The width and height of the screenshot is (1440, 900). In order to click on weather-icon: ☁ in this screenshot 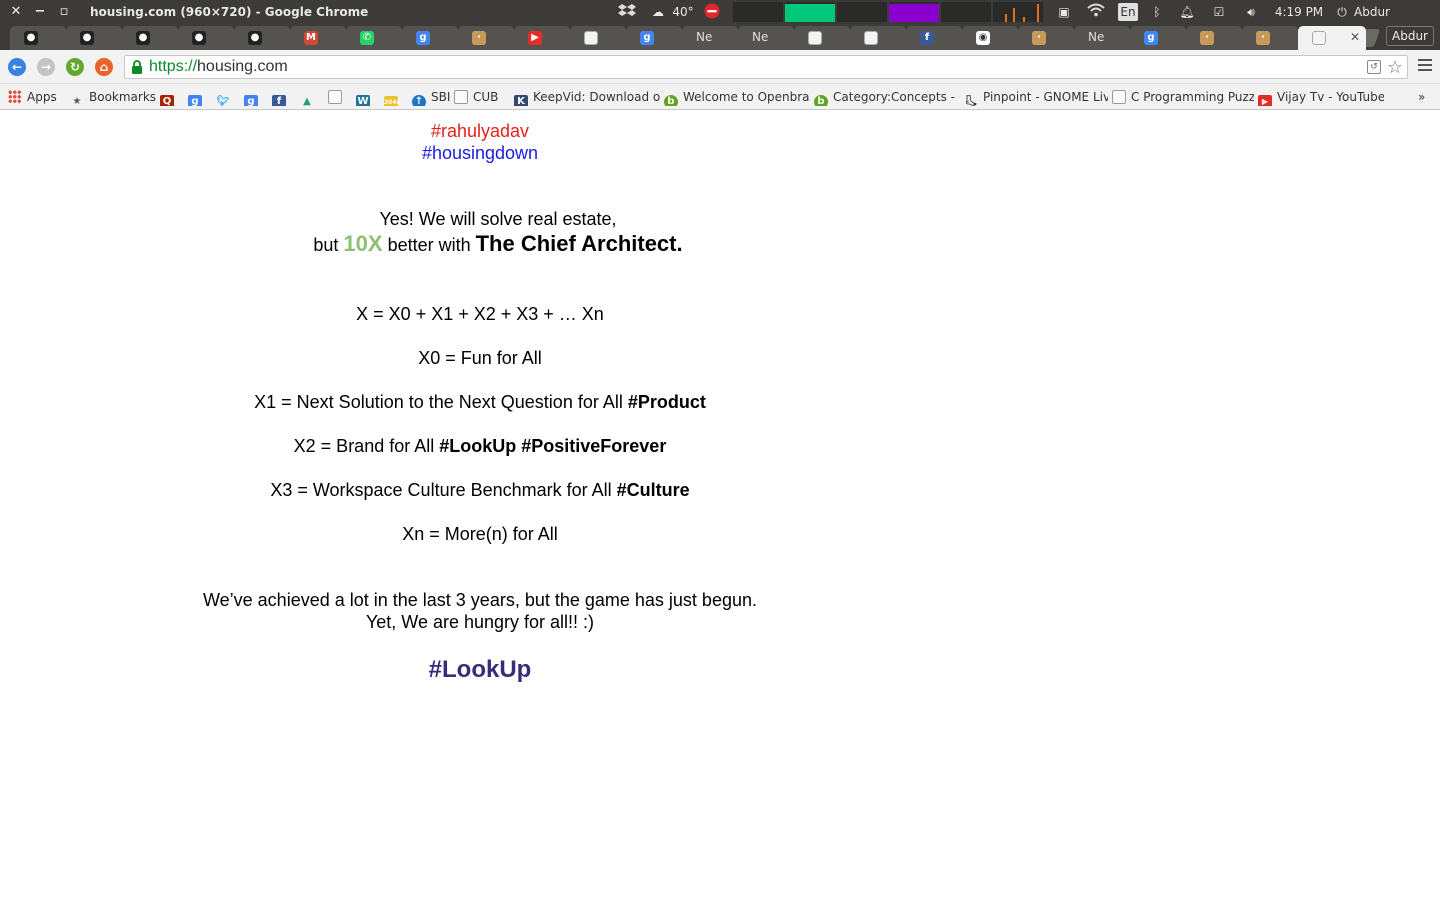, I will do `click(658, 12)`.